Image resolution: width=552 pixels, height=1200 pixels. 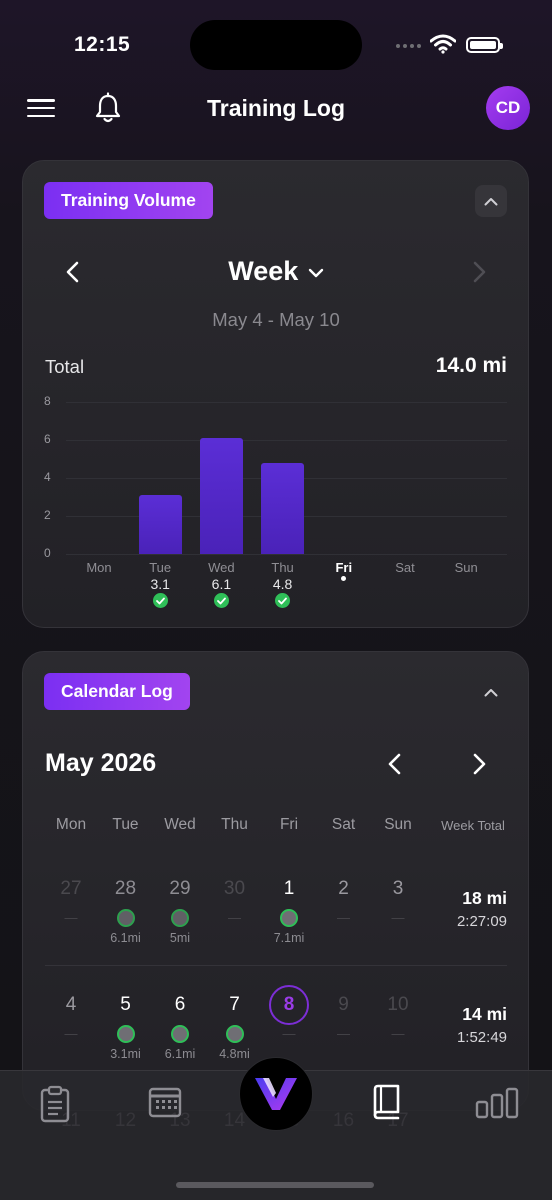 I want to click on data-label: 6.1, so click(x=221, y=584).